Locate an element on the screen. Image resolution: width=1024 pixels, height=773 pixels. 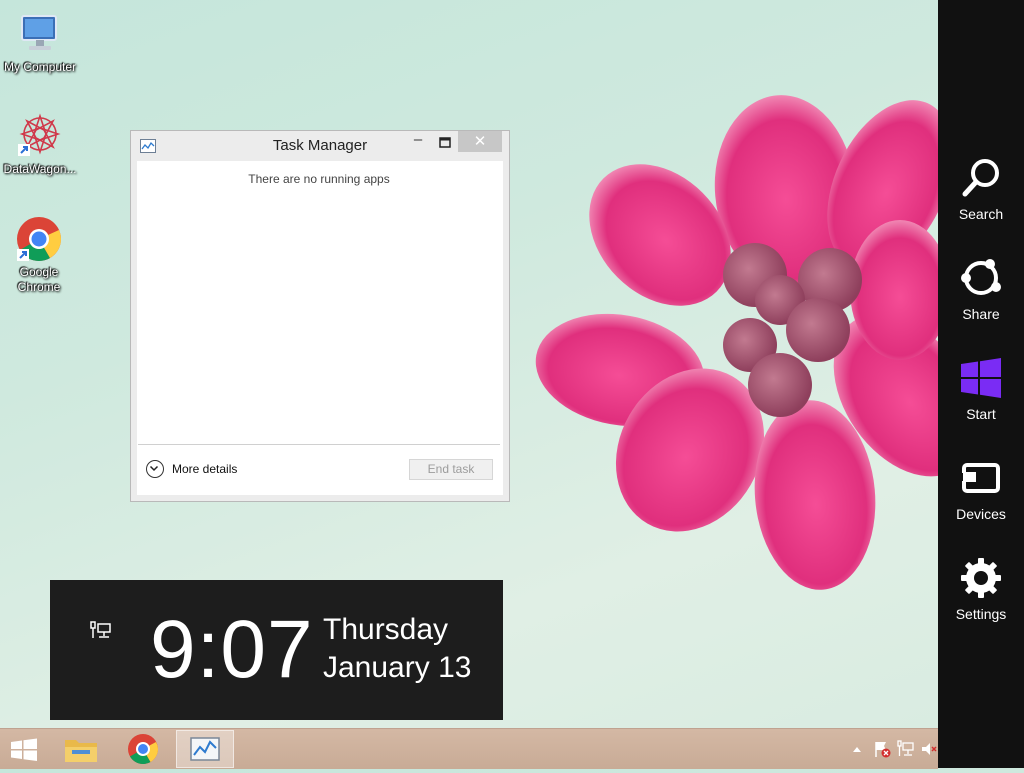
task-manager-icon is located at coordinates (205, 749).